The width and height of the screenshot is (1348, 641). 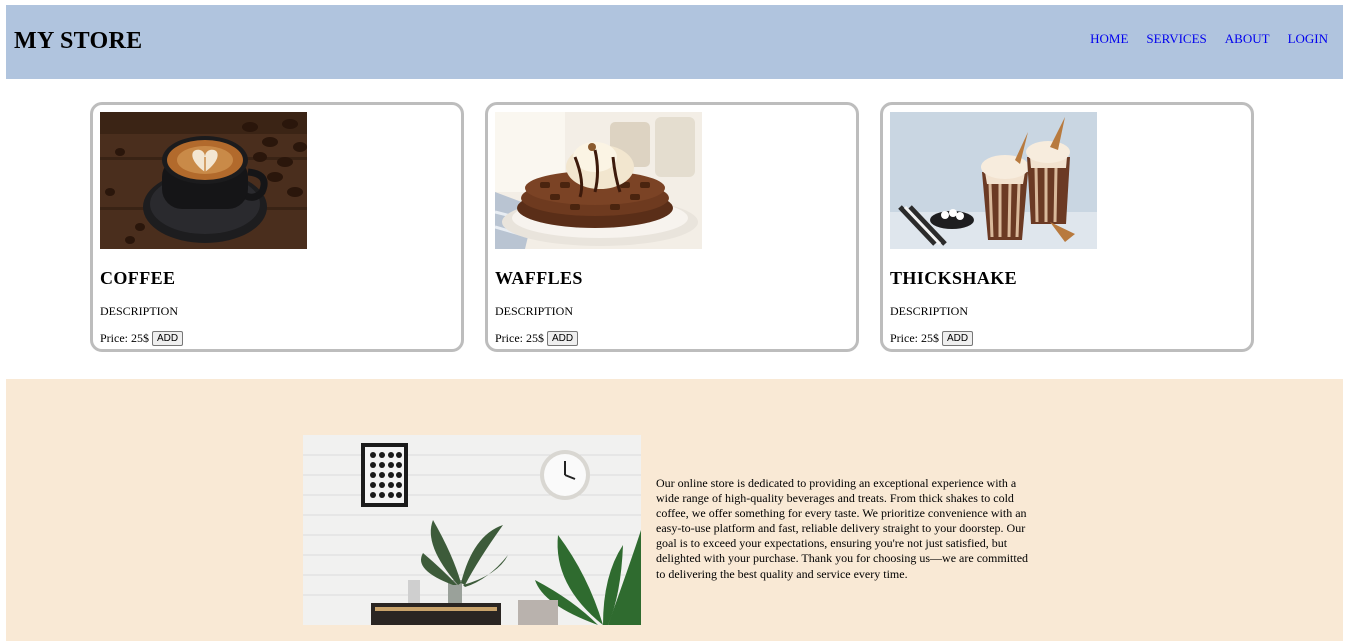 What do you see at coordinates (1247, 39) in the screenshot?
I see `nav-about-link: ABOUT` at bounding box center [1247, 39].